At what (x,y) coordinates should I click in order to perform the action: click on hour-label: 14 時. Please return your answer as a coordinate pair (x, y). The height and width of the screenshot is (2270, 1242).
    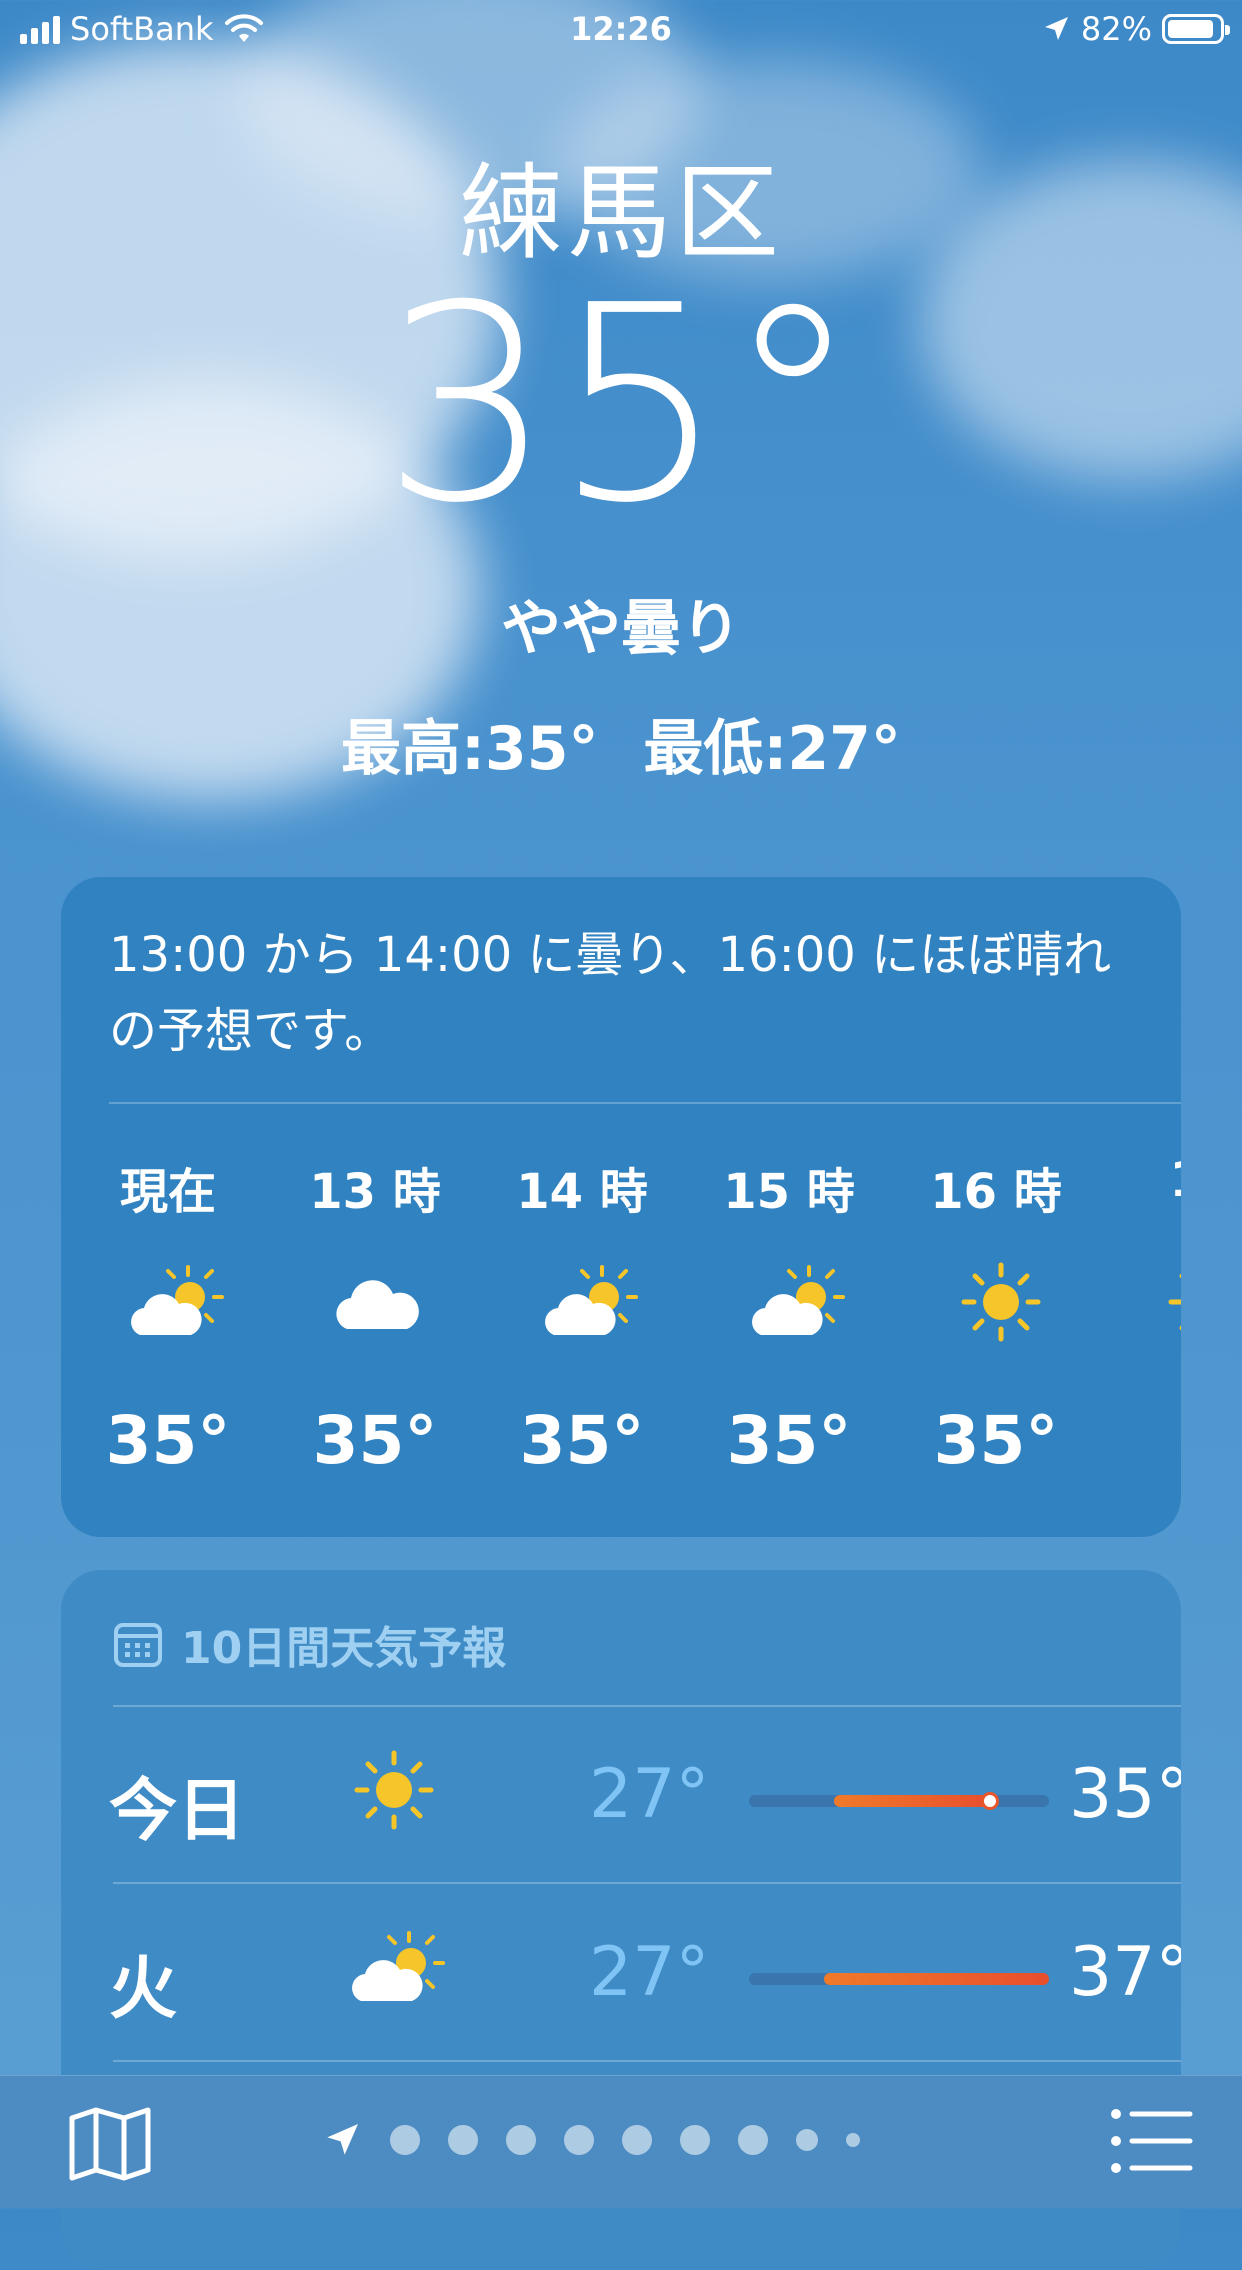
    Looking at the image, I should click on (582, 1192).